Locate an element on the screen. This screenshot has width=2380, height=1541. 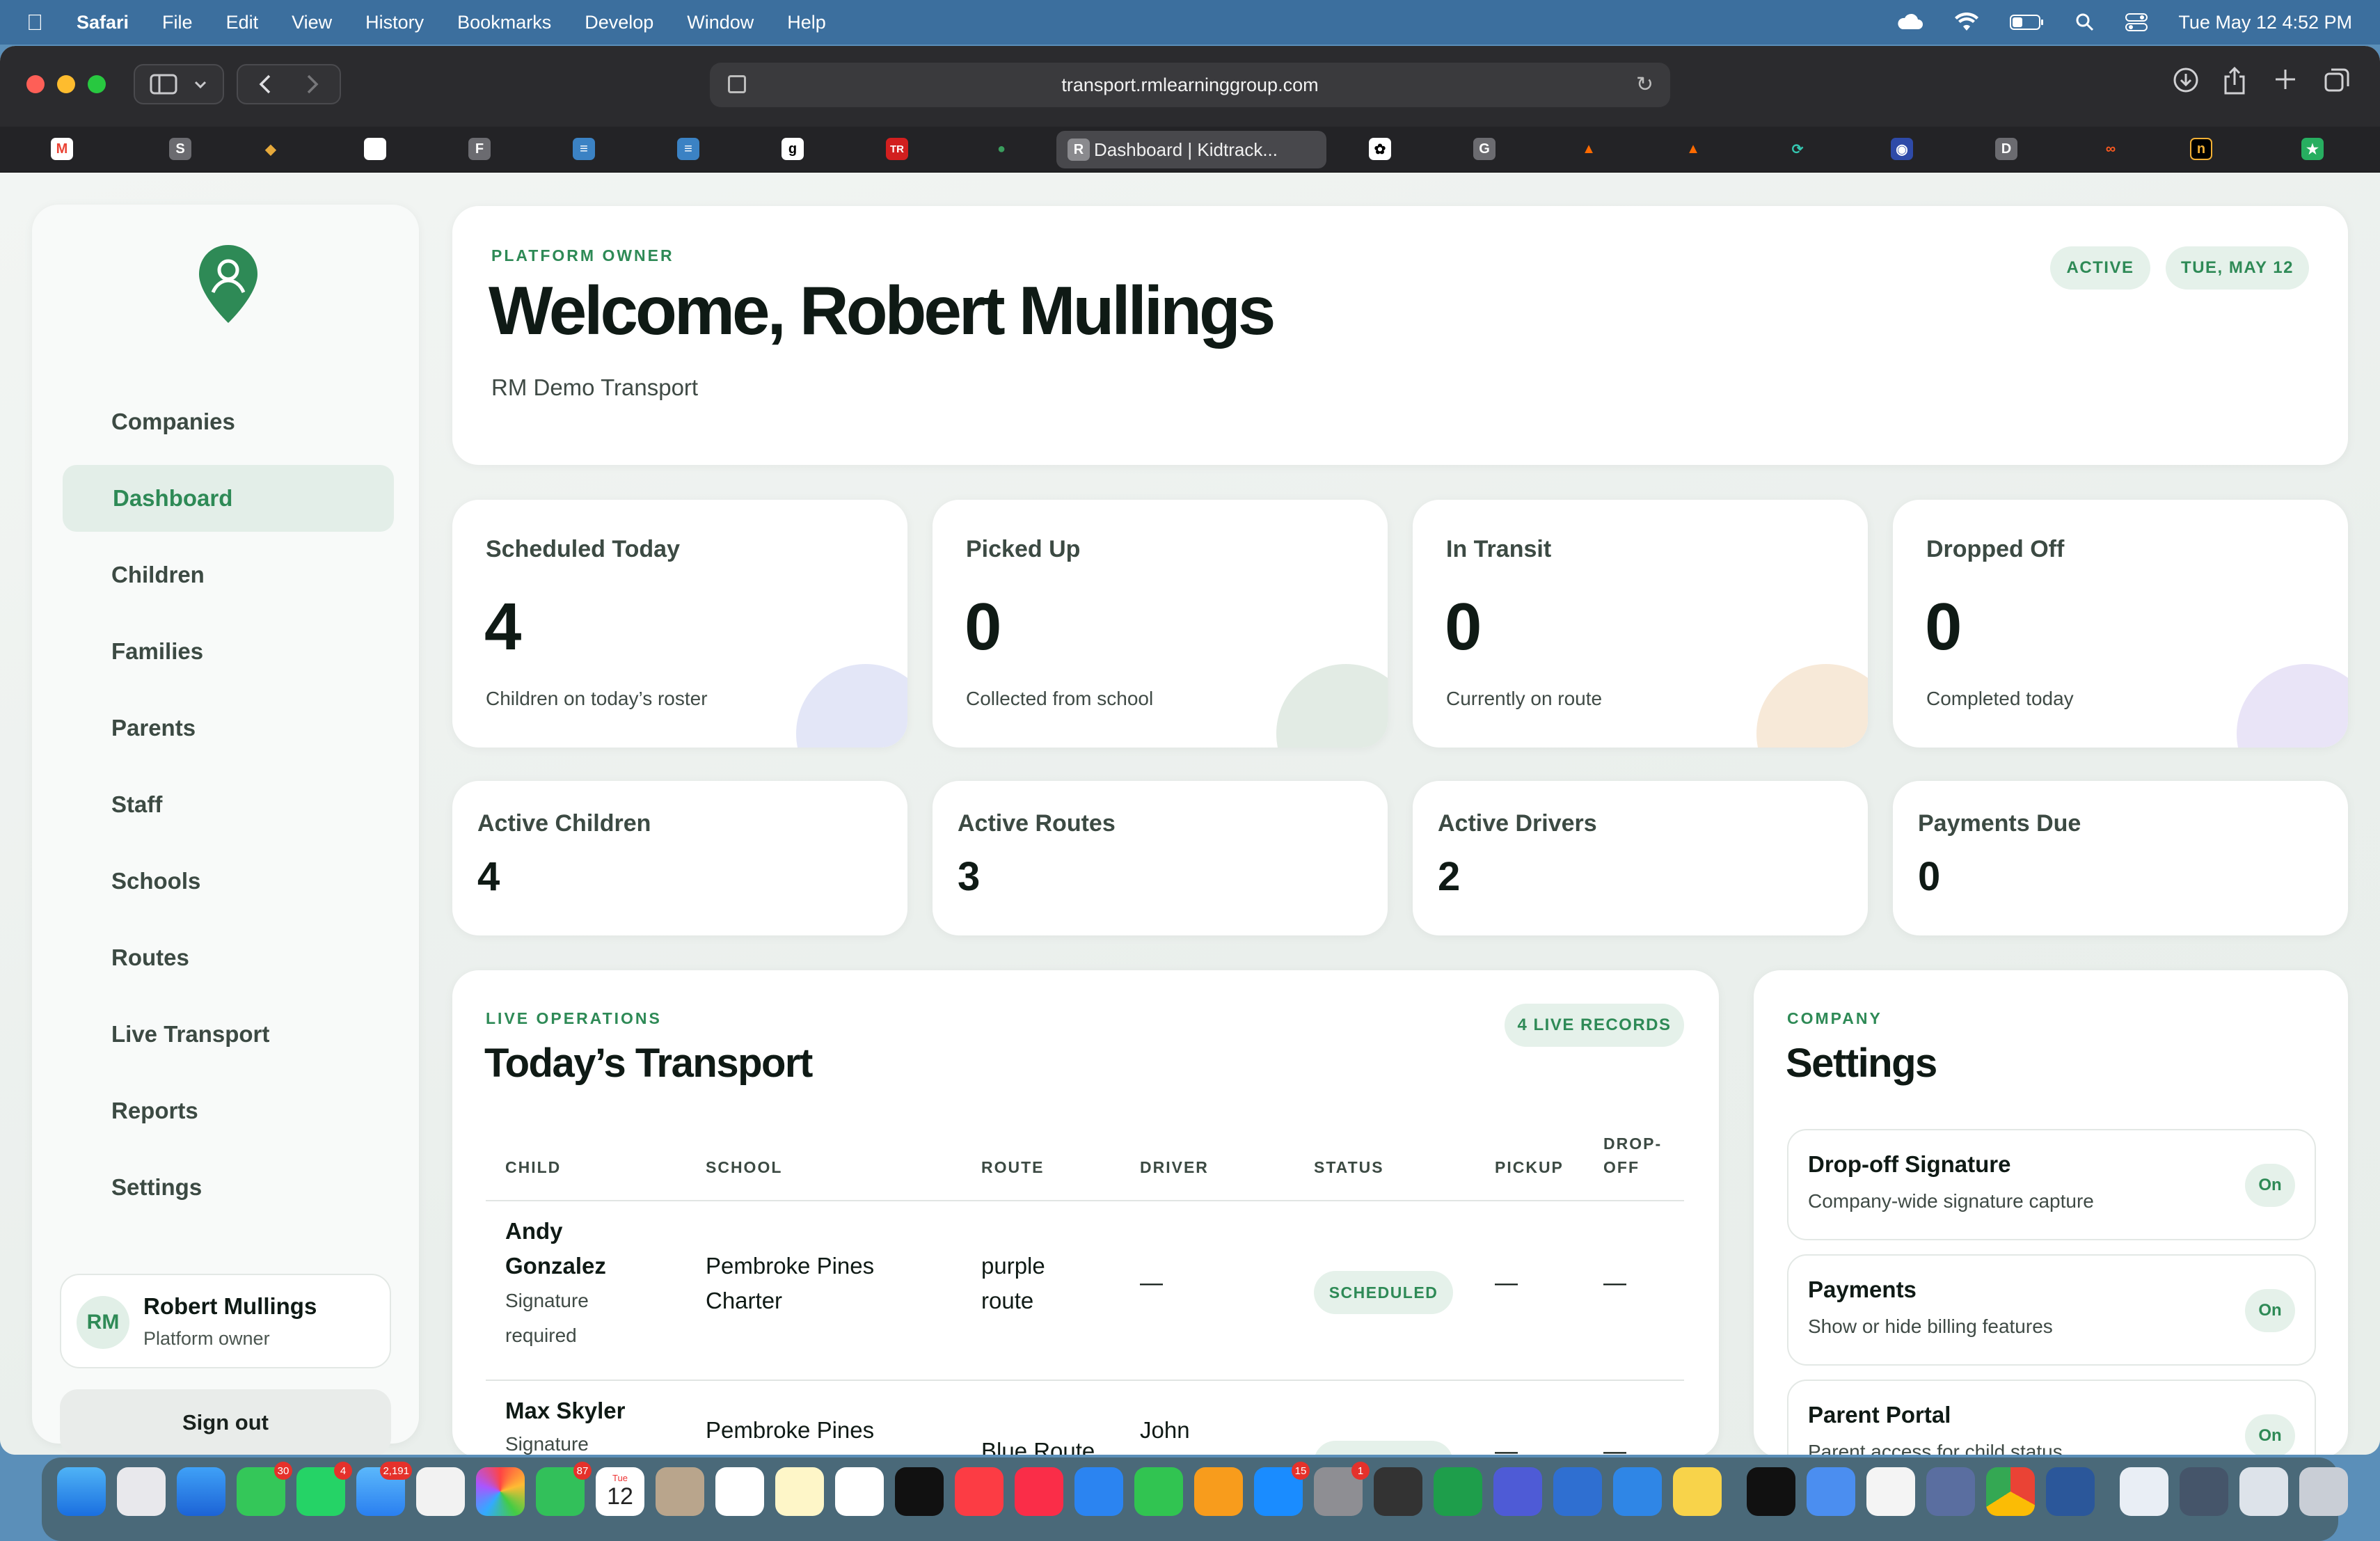
sidebar-item-children: Children is located at coordinates (228, 575).